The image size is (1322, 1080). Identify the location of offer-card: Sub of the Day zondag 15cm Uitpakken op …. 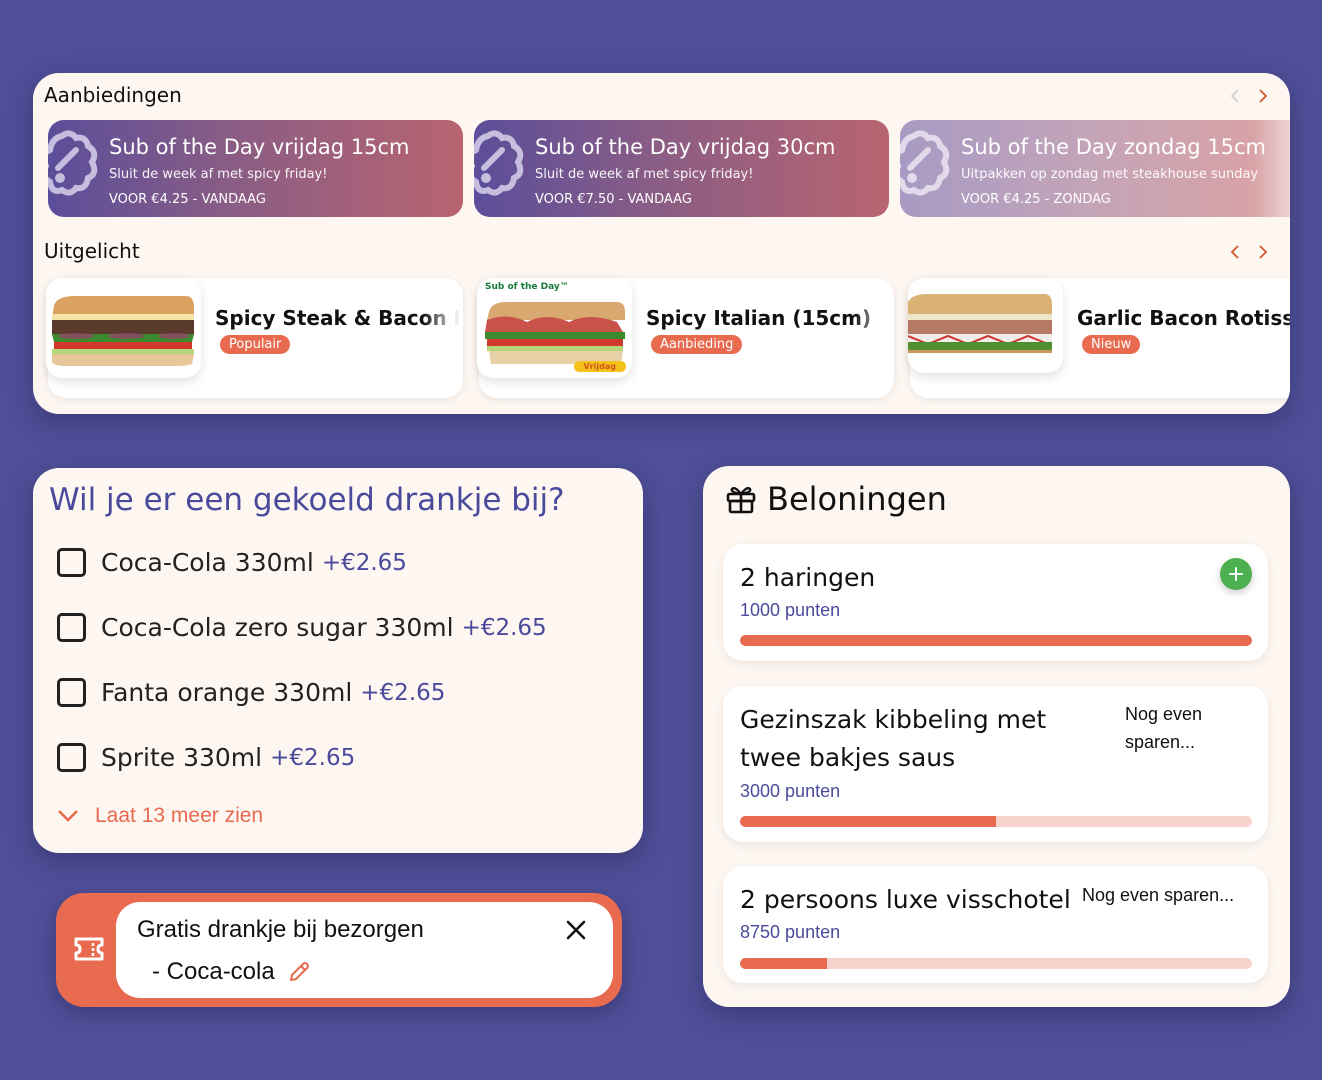
(1095, 168).